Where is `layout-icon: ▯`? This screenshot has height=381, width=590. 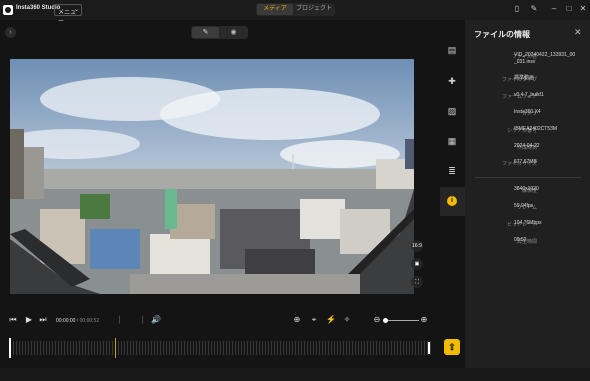
layout-icon: ▯ is located at coordinates (517, 9).